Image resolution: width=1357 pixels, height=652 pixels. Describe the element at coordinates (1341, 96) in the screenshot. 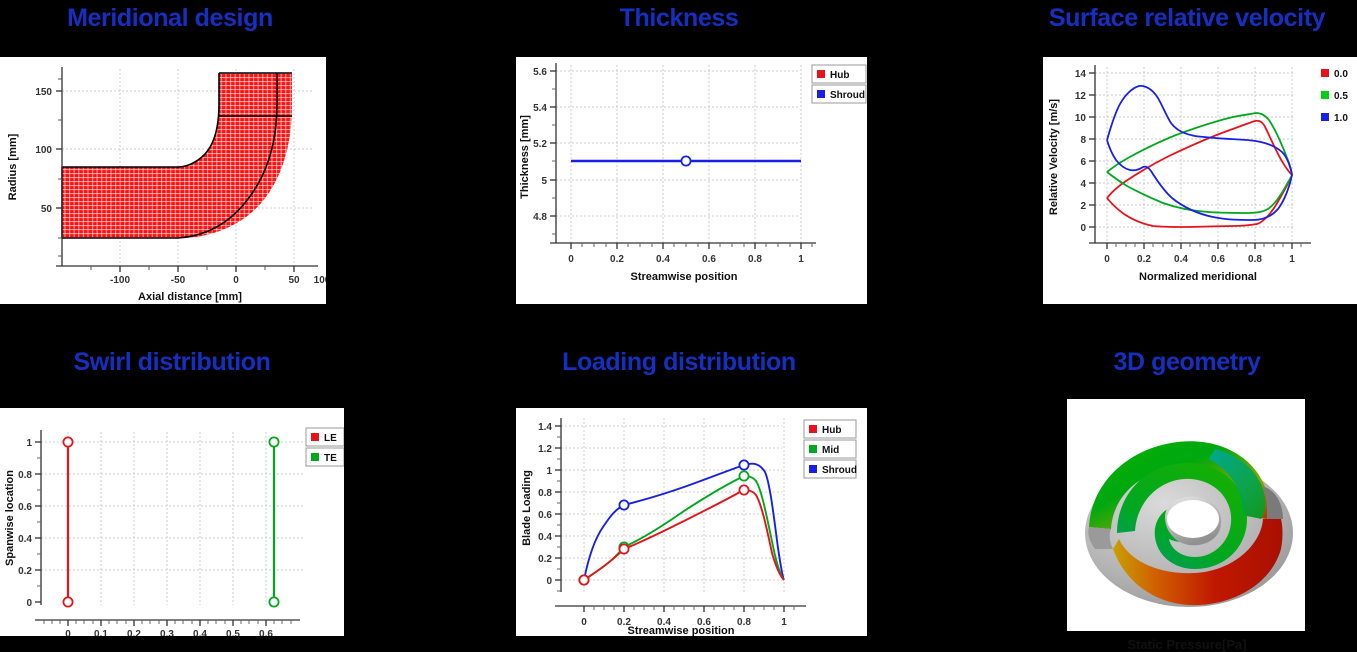

I see `legend-label-0-5: 0.5` at that location.